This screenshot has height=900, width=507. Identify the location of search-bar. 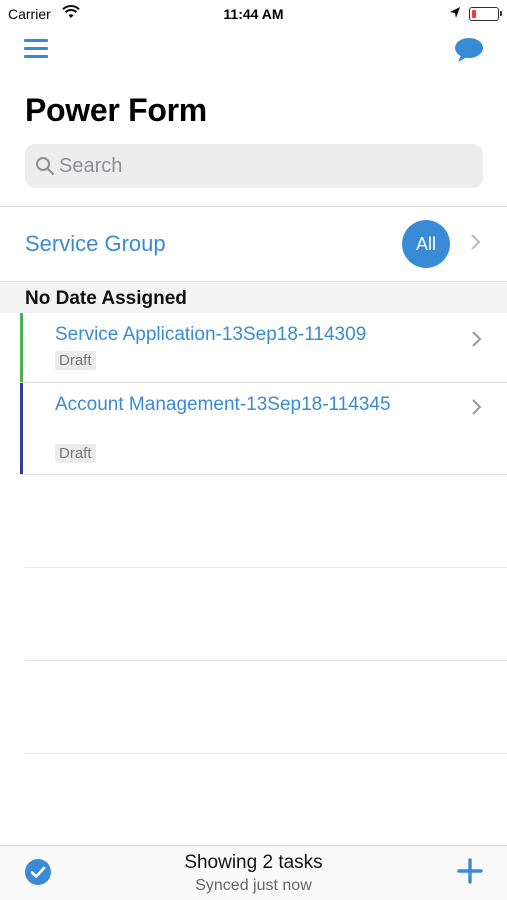
(254, 166).